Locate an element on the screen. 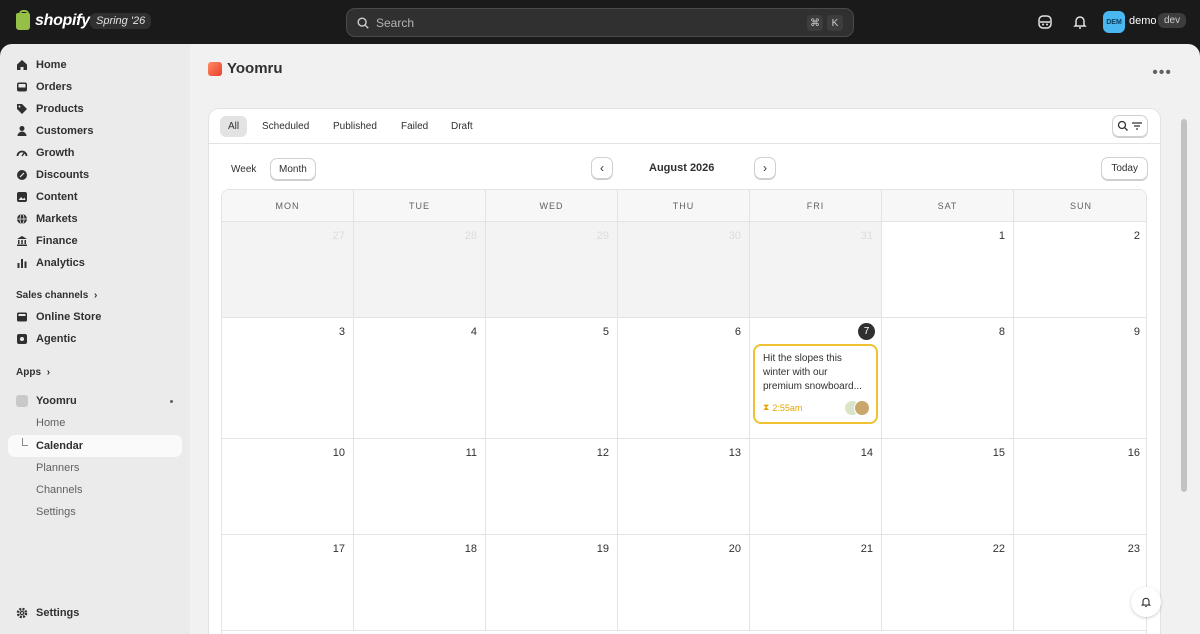  sidebar-subitem-planners: Planners is located at coordinates (95, 468).